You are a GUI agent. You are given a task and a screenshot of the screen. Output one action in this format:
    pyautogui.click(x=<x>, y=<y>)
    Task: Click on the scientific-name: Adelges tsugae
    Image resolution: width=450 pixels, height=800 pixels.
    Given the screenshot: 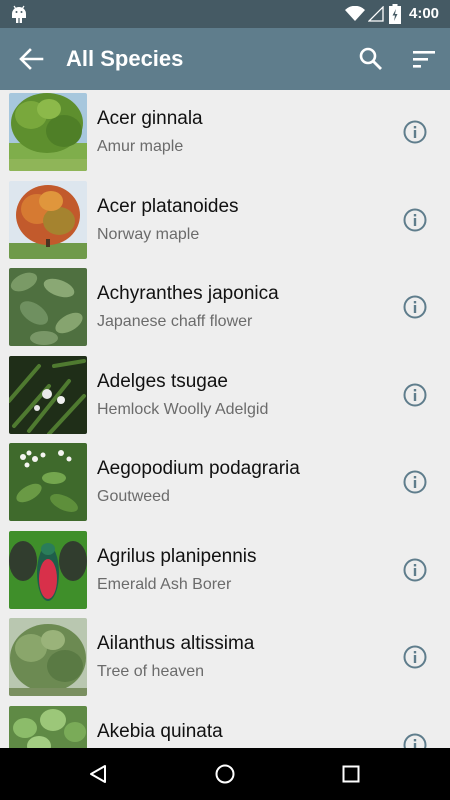 What is the action you would take?
    pyautogui.click(x=162, y=381)
    